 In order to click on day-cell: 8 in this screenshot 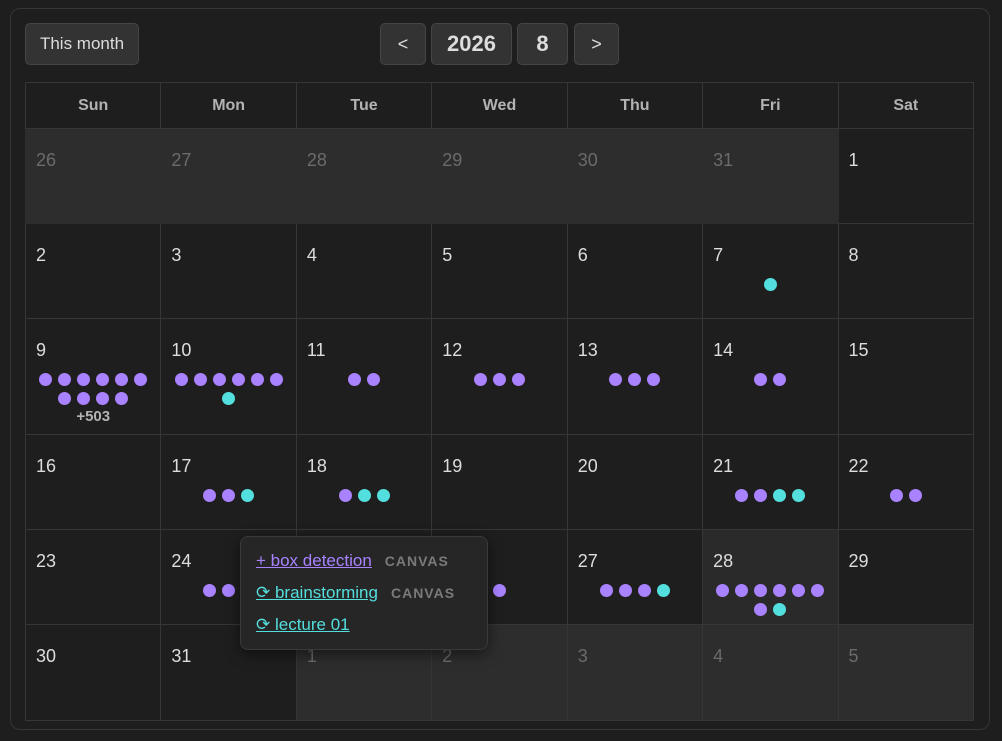, I will do `click(906, 271)`.